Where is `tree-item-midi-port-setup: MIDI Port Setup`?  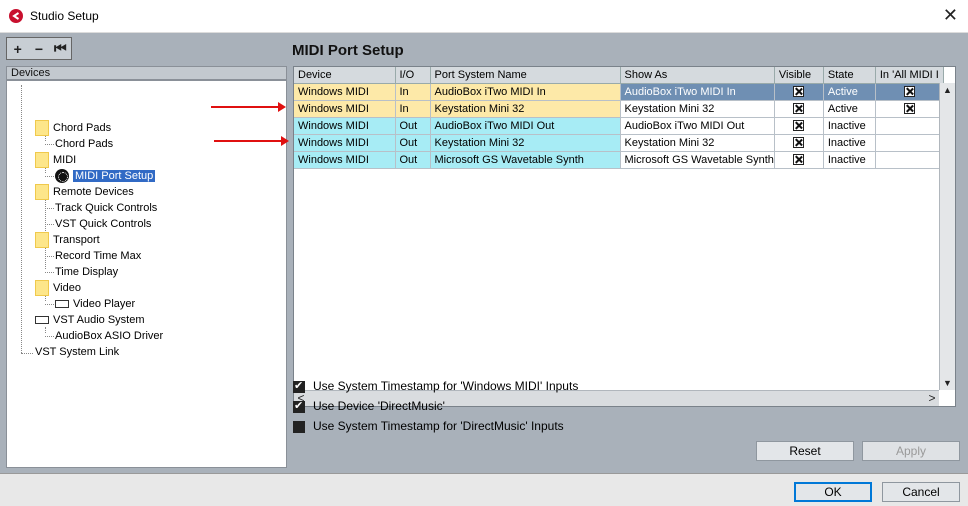 tree-item-midi-port-setup: MIDI Port Setup is located at coordinates (105, 176).